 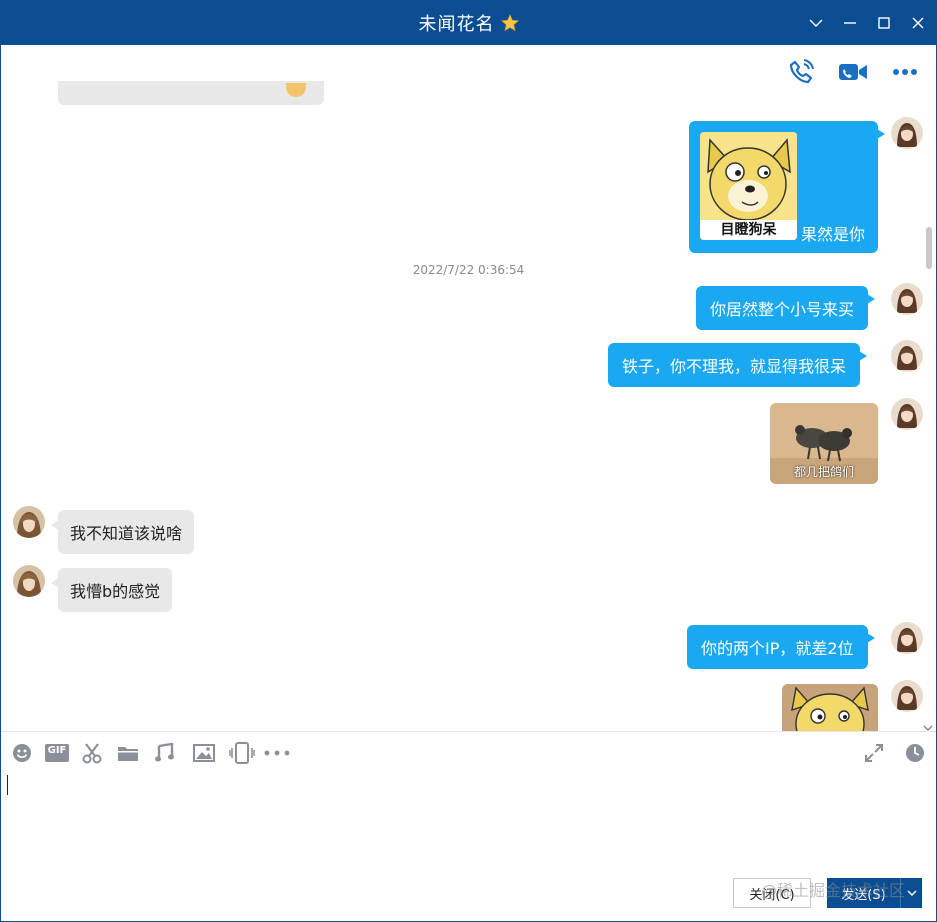 What do you see at coordinates (92, 753) in the screenshot?
I see `scissors-icon` at bounding box center [92, 753].